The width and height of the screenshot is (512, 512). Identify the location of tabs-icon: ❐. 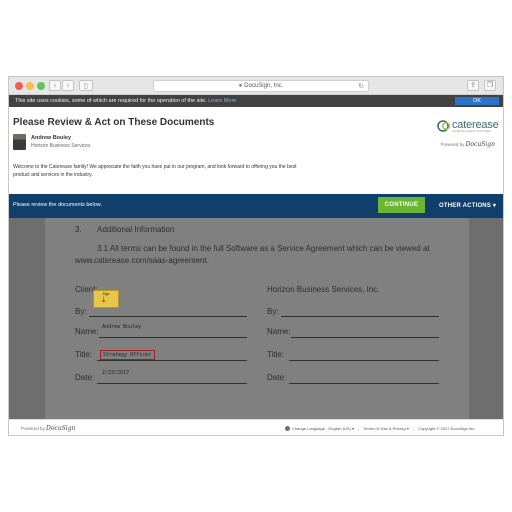
(490, 85).